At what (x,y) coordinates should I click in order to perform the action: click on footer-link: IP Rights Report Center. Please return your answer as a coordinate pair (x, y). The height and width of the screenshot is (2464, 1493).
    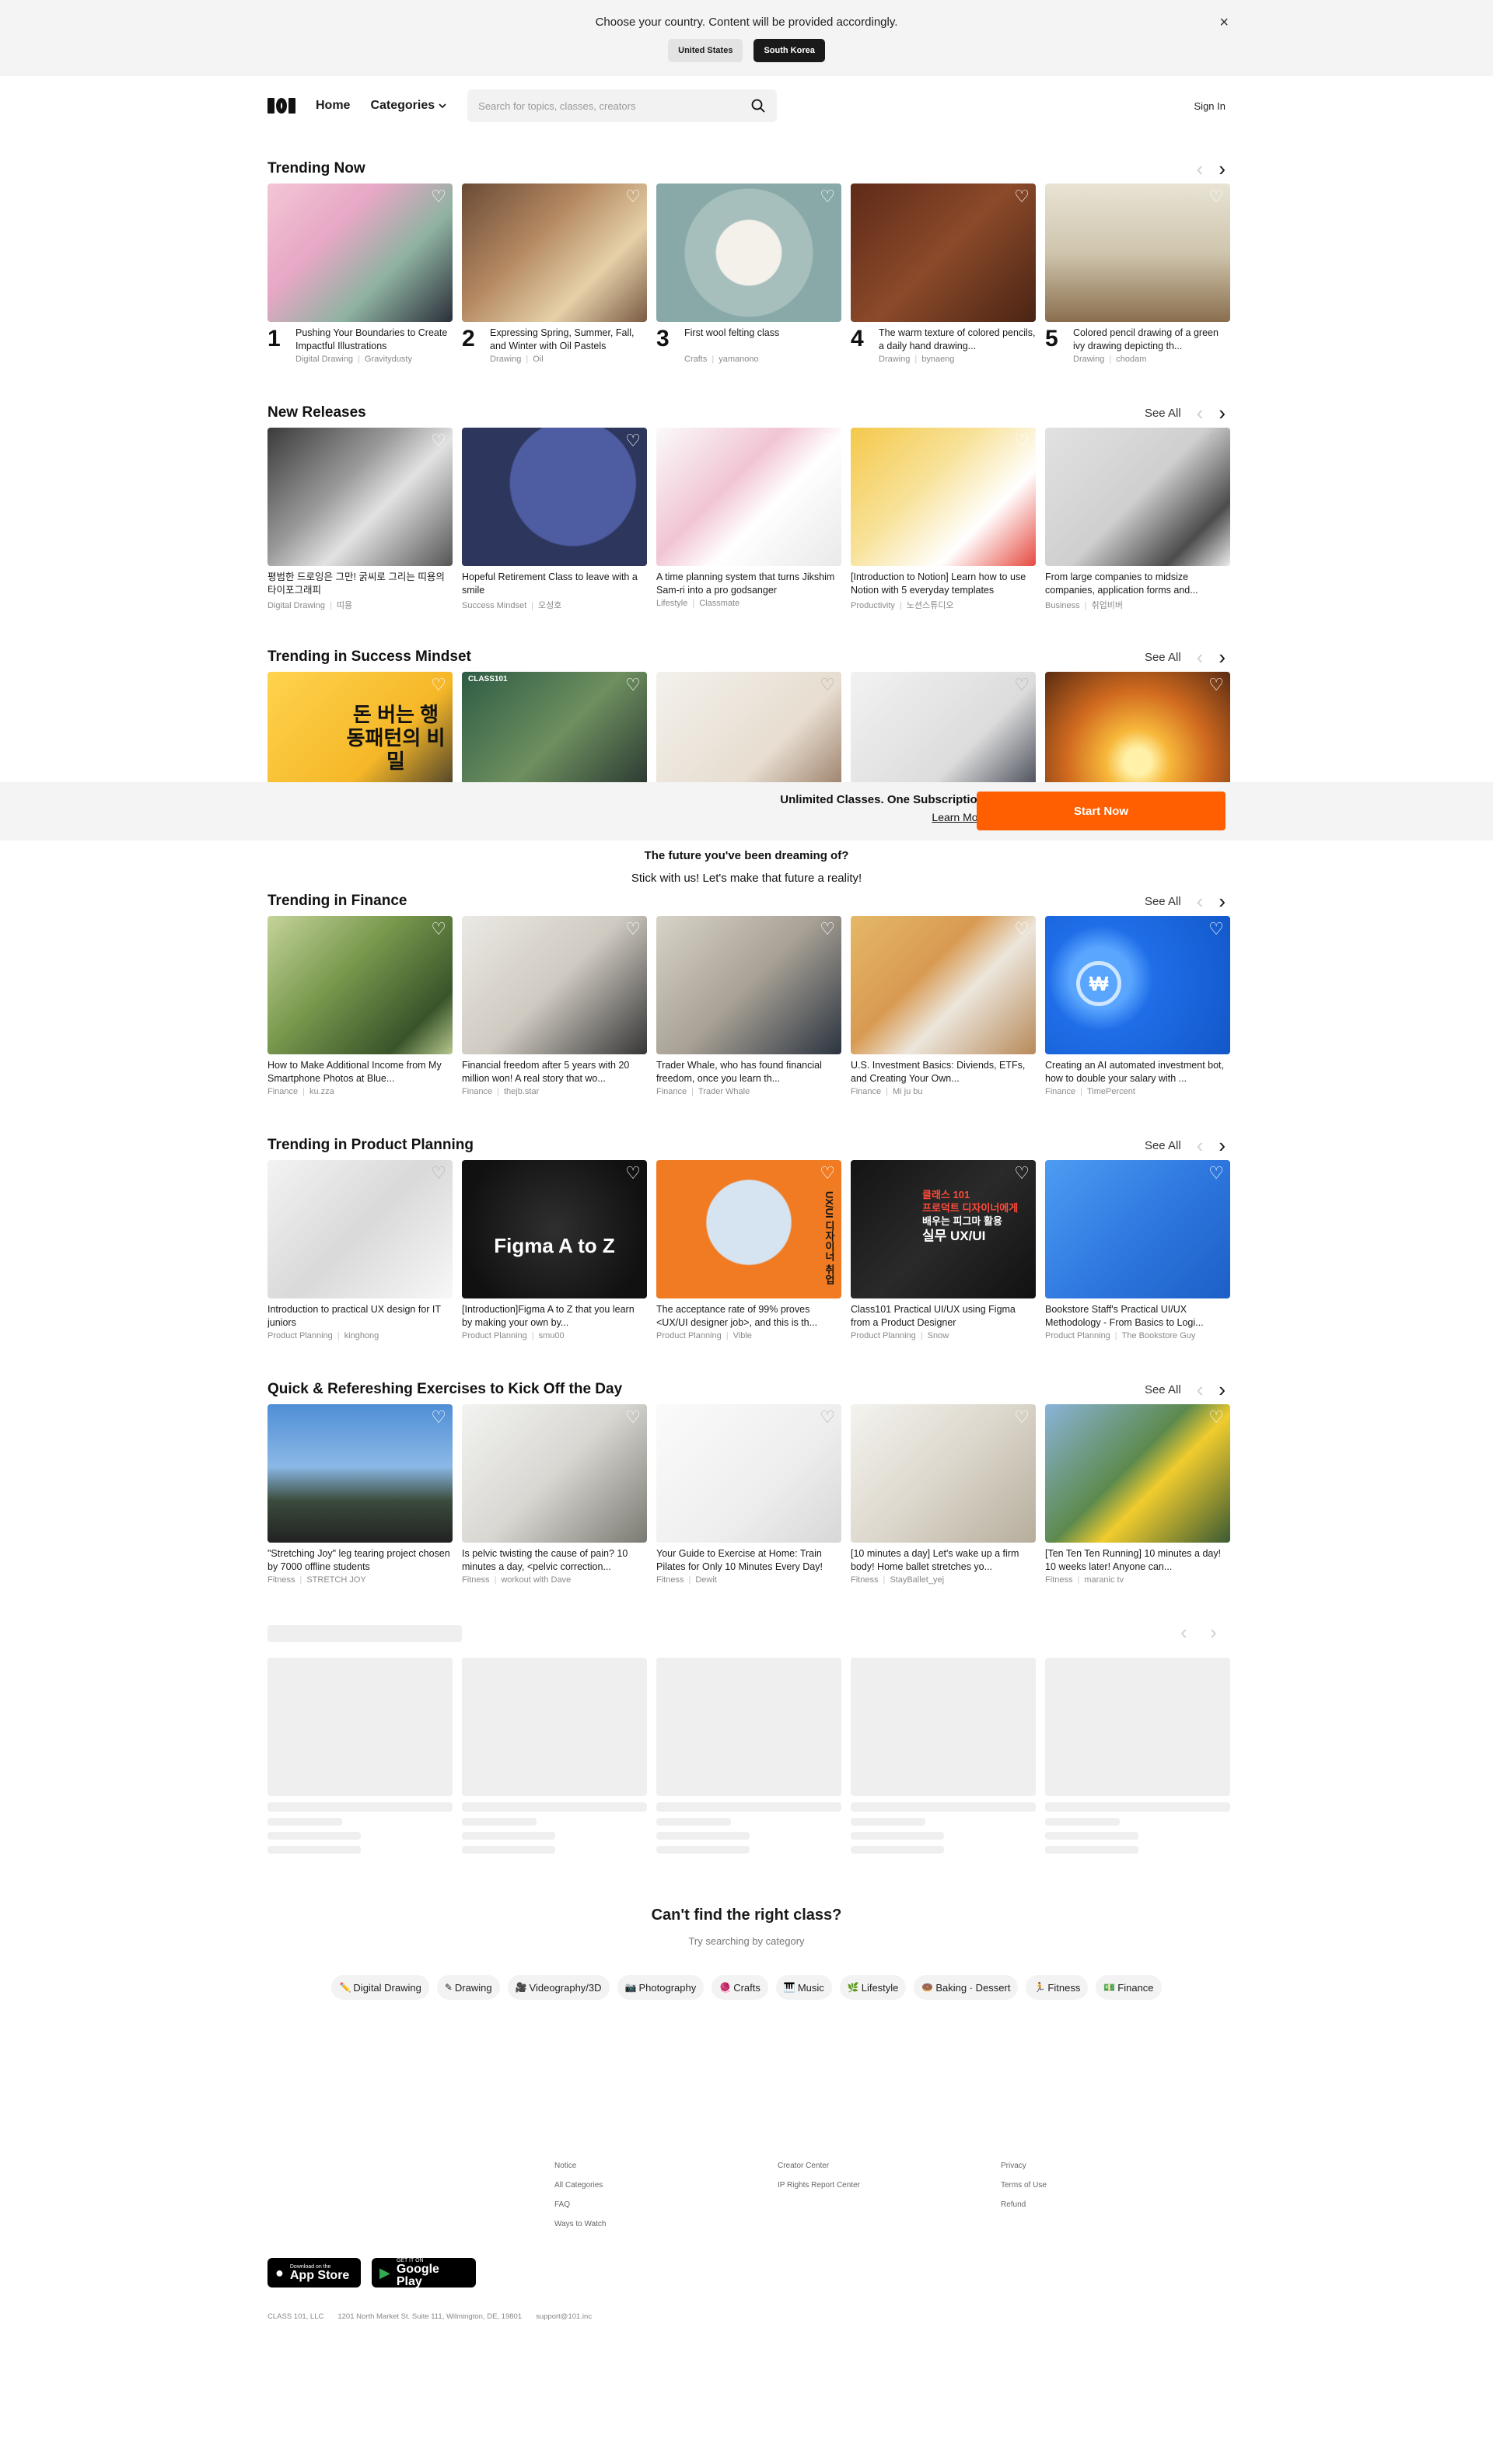
    Looking at the image, I should click on (819, 2185).